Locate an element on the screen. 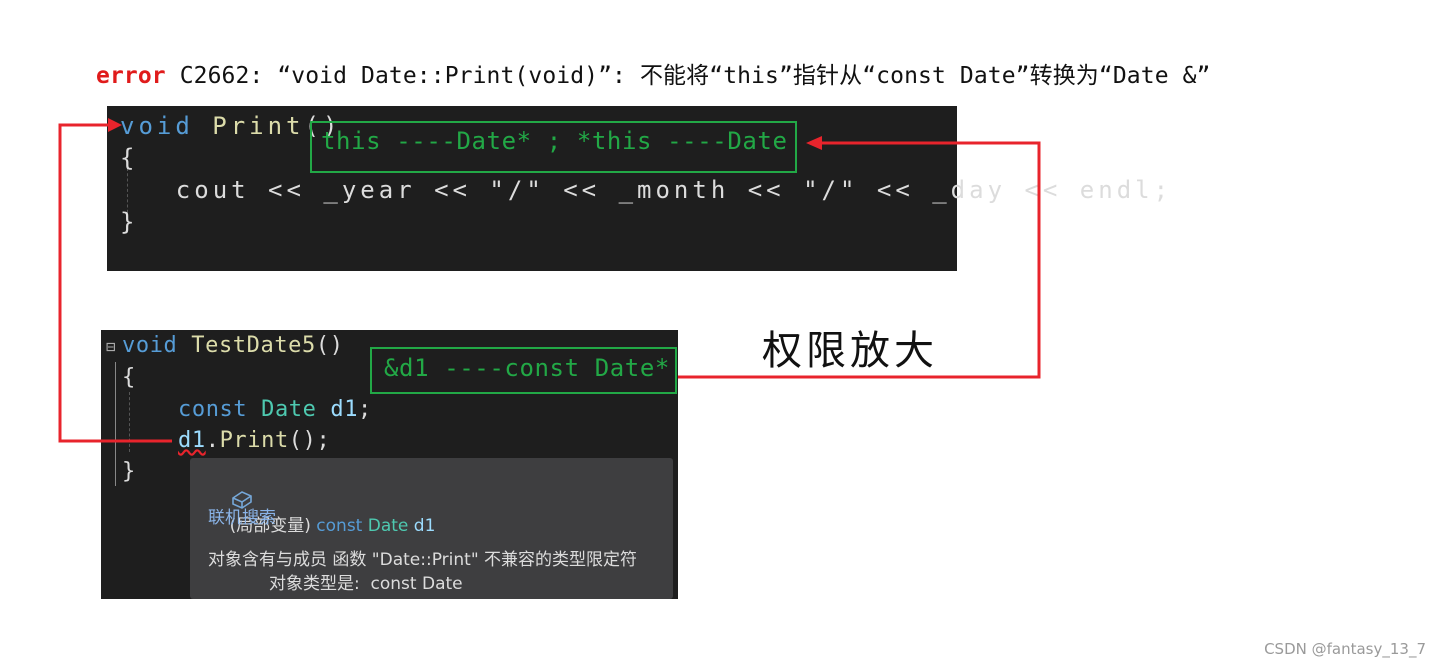  right-connector-arrow is located at coordinates (859, 260).